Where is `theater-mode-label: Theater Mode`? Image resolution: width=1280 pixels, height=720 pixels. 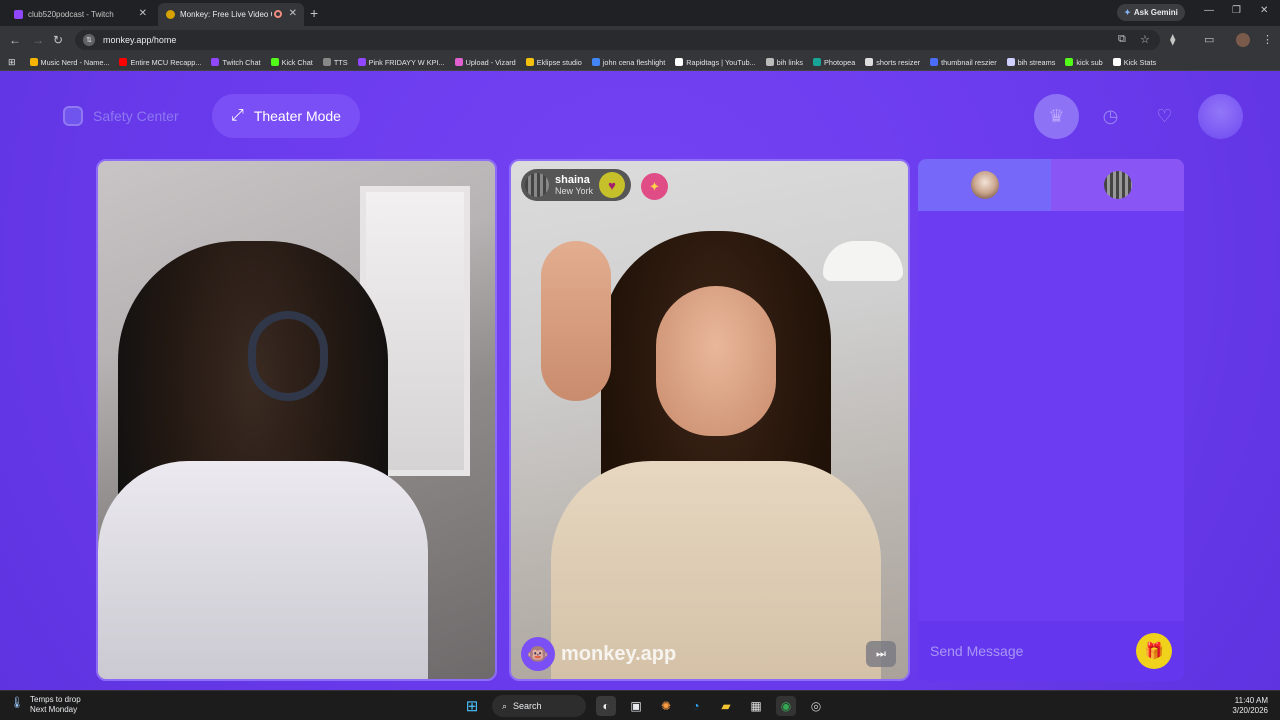
theater-mode-label: Theater Mode is located at coordinates (297, 116).